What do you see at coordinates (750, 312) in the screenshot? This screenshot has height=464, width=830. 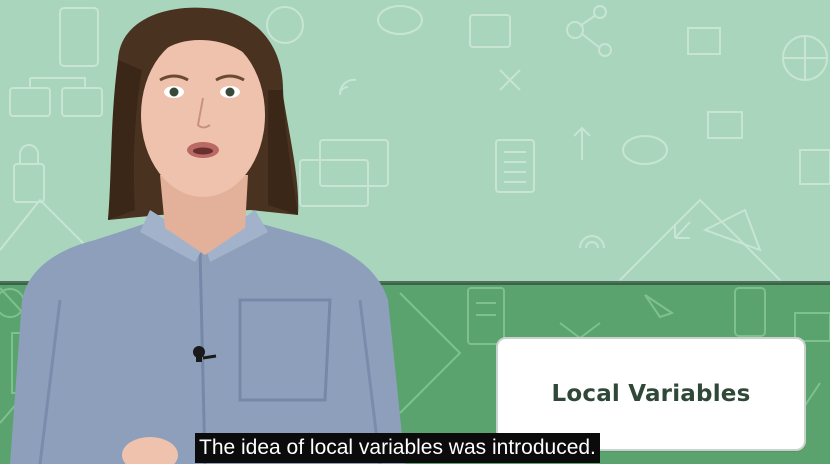 I see `phone-icon` at bounding box center [750, 312].